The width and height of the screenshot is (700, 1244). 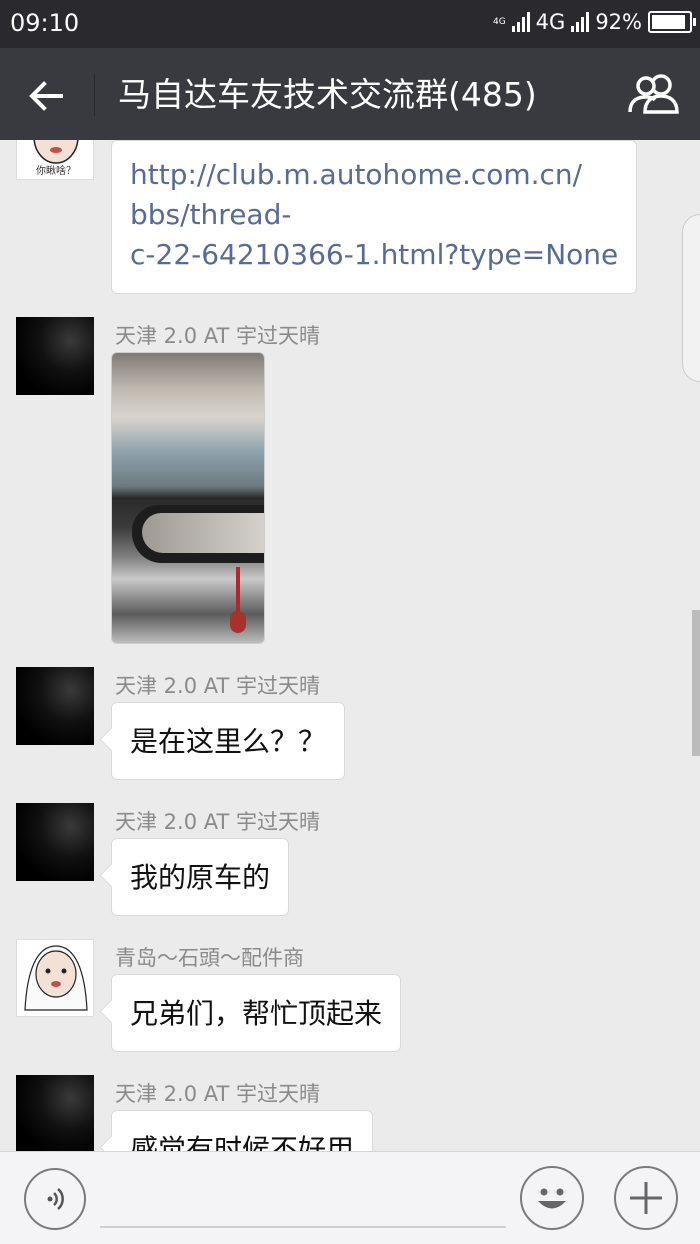 I want to click on chat-header: 马自达车友技术交流群(485), so click(x=350, y=94).